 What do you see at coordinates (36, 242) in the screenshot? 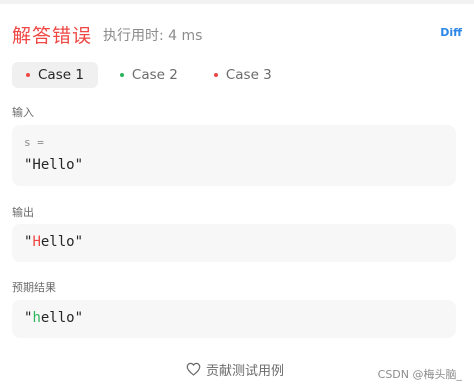
I see `output-diff-char: H` at bounding box center [36, 242].